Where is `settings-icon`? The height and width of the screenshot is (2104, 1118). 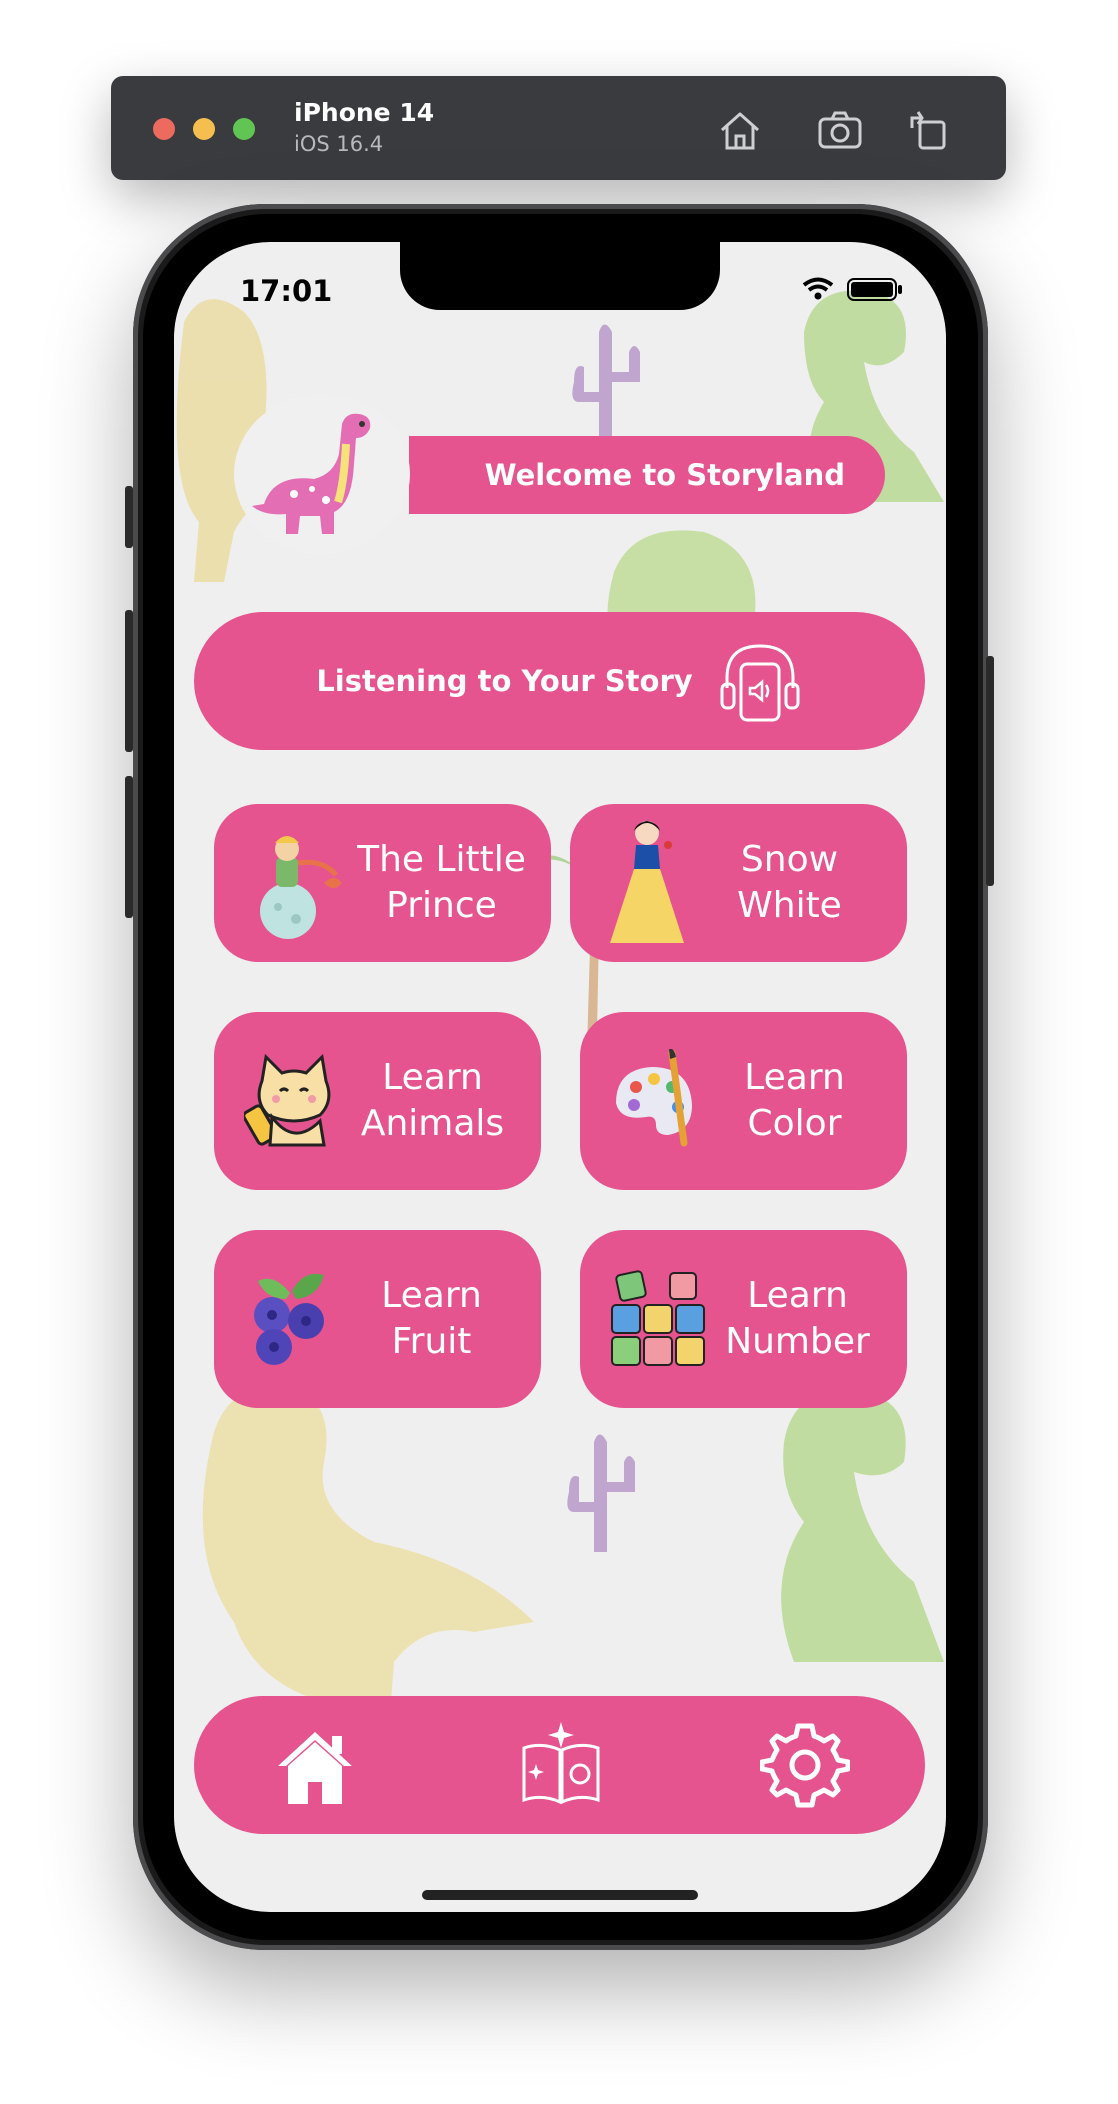 settings-icon is located at coordinates (805, 1765).